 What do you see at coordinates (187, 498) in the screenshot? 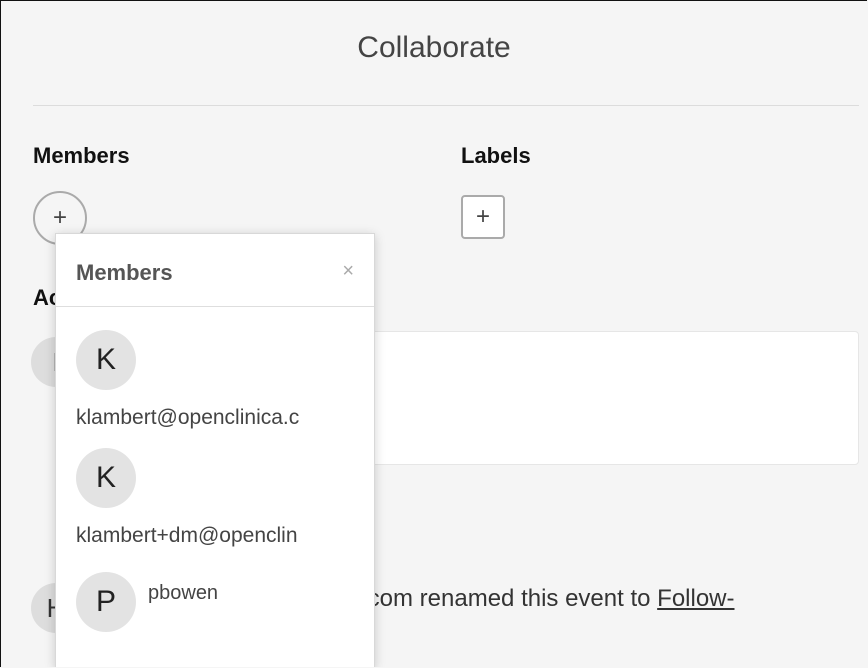
I see `member-option: K klambert+dm@openclin` at bounding box center [187, 498].